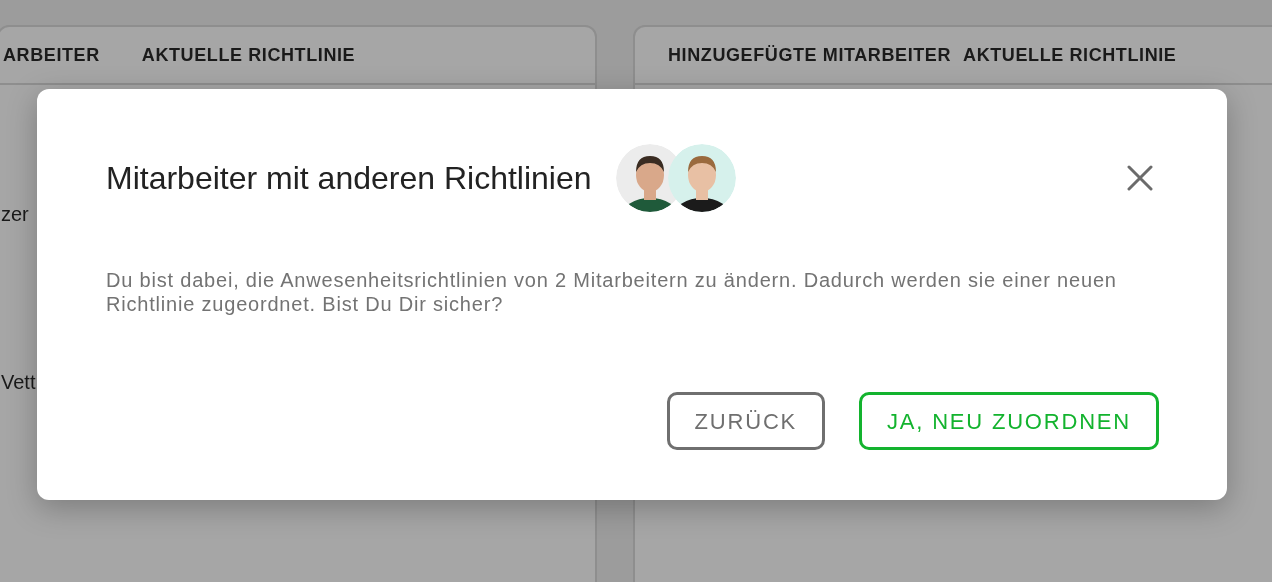  Describe the element at coordinates (1140, 178) in the screenshot. I see `close-button` at that location.